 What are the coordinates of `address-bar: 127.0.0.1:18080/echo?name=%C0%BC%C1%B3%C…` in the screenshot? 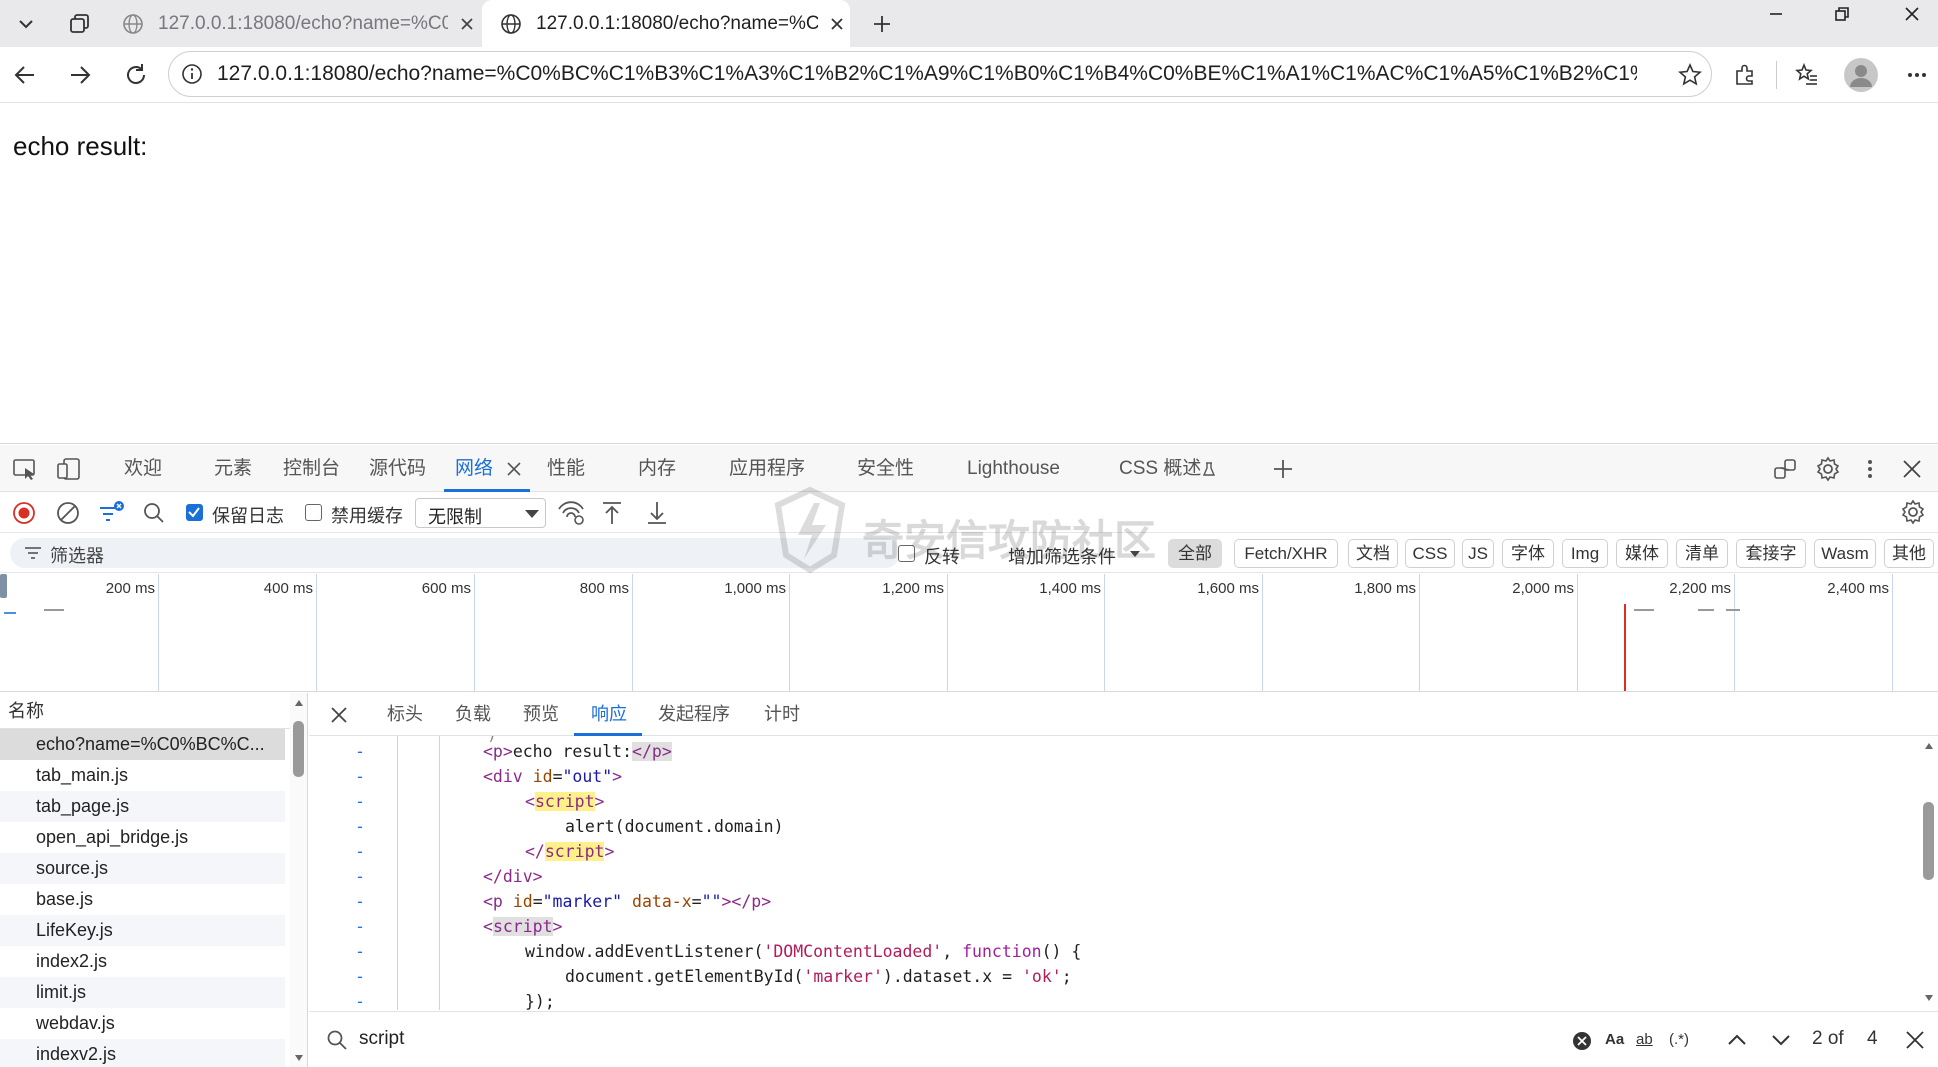 It's located at (940, 74).